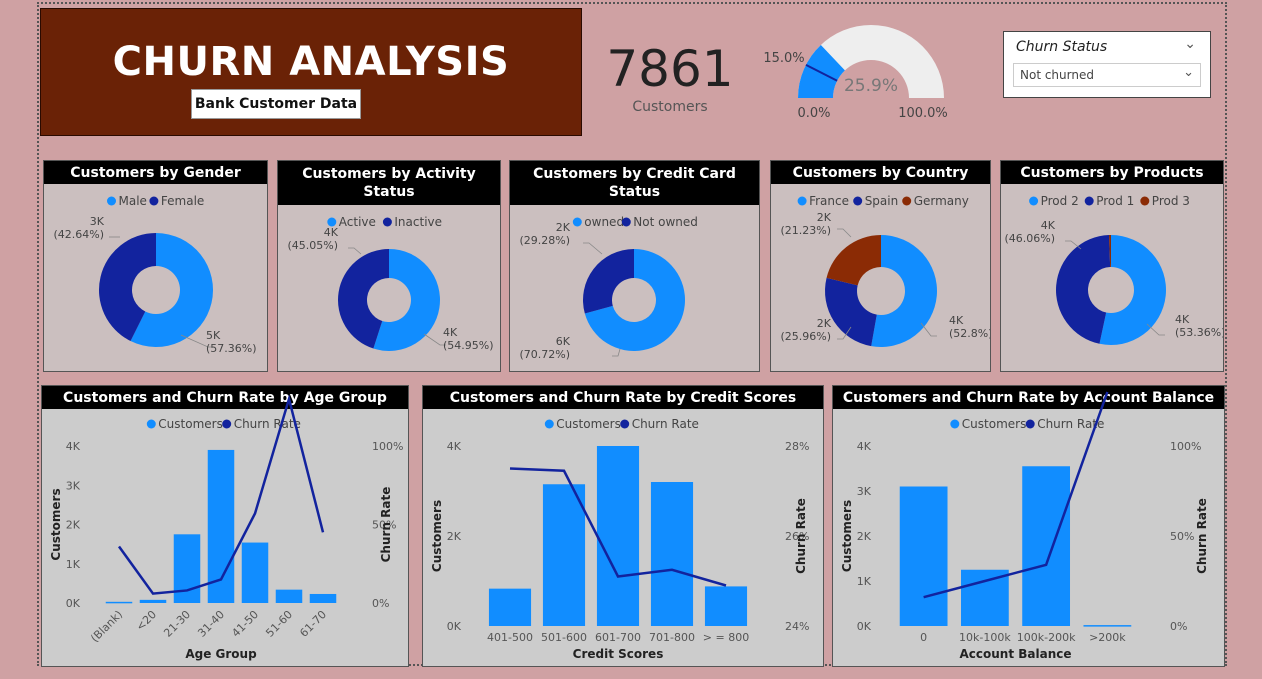  What do you see at coordinates (1182, 536) in the screenshot?
I see `y2-tick-label: 50%` at bounding box center [1182, 536].